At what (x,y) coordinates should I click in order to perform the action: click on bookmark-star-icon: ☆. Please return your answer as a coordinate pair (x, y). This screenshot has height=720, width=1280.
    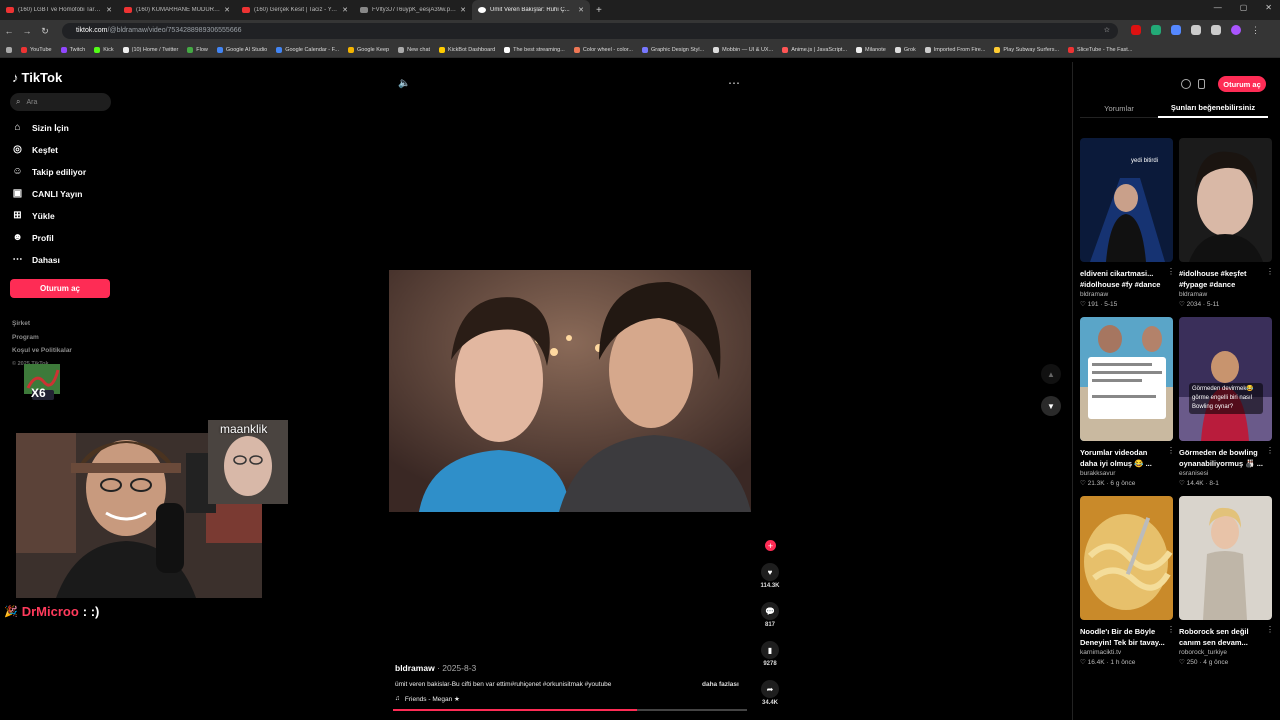
    Looking at the image, I should click on (1107, 31).